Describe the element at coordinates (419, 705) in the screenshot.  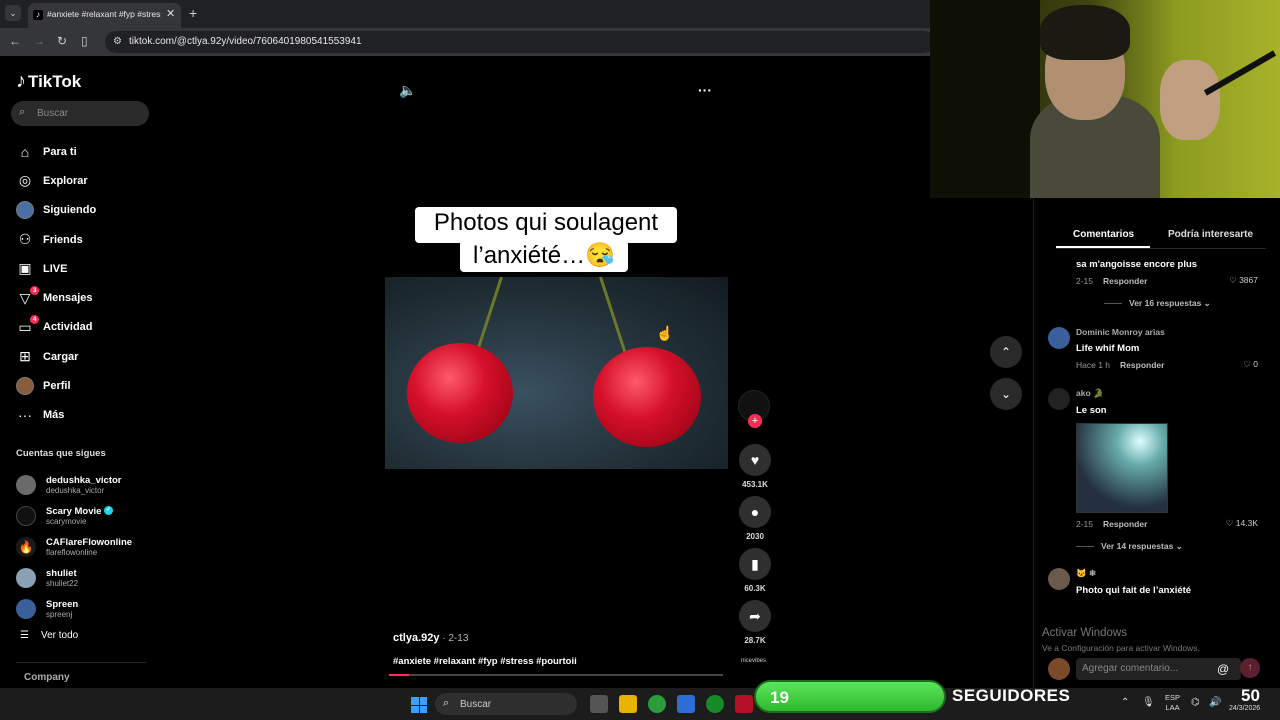
I see `windows-start-icon` at that location.